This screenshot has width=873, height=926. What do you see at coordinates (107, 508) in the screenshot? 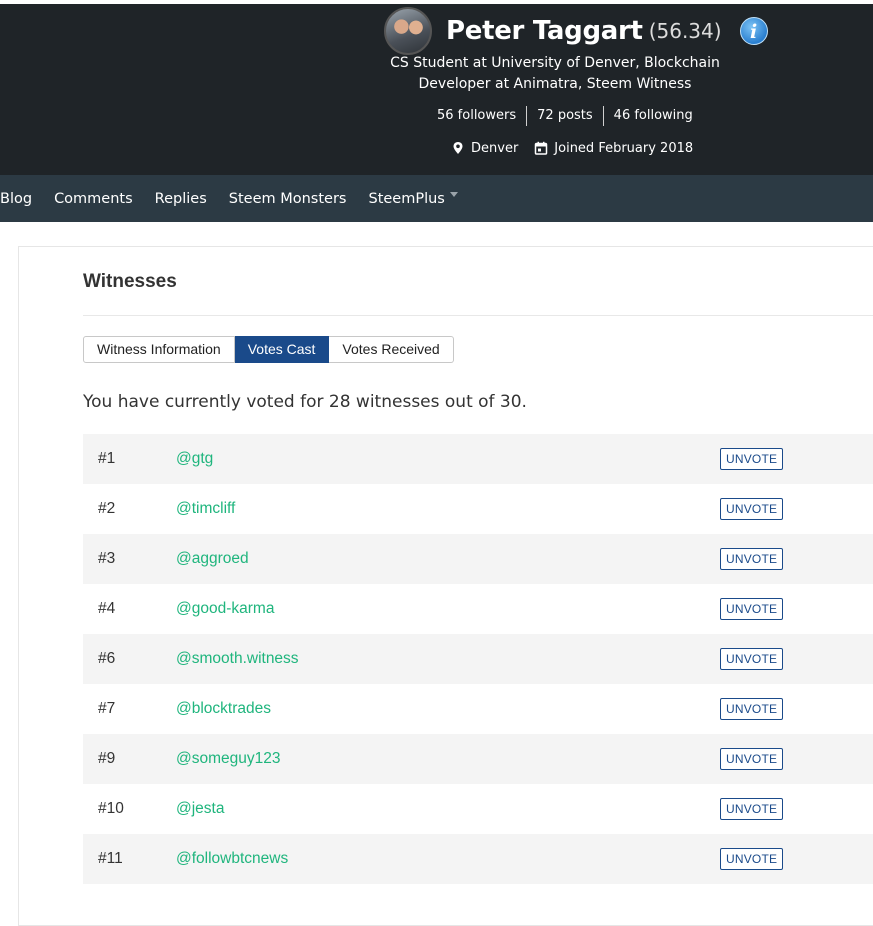
I see `witness-rank: #2` at bounding box center [107, 508].